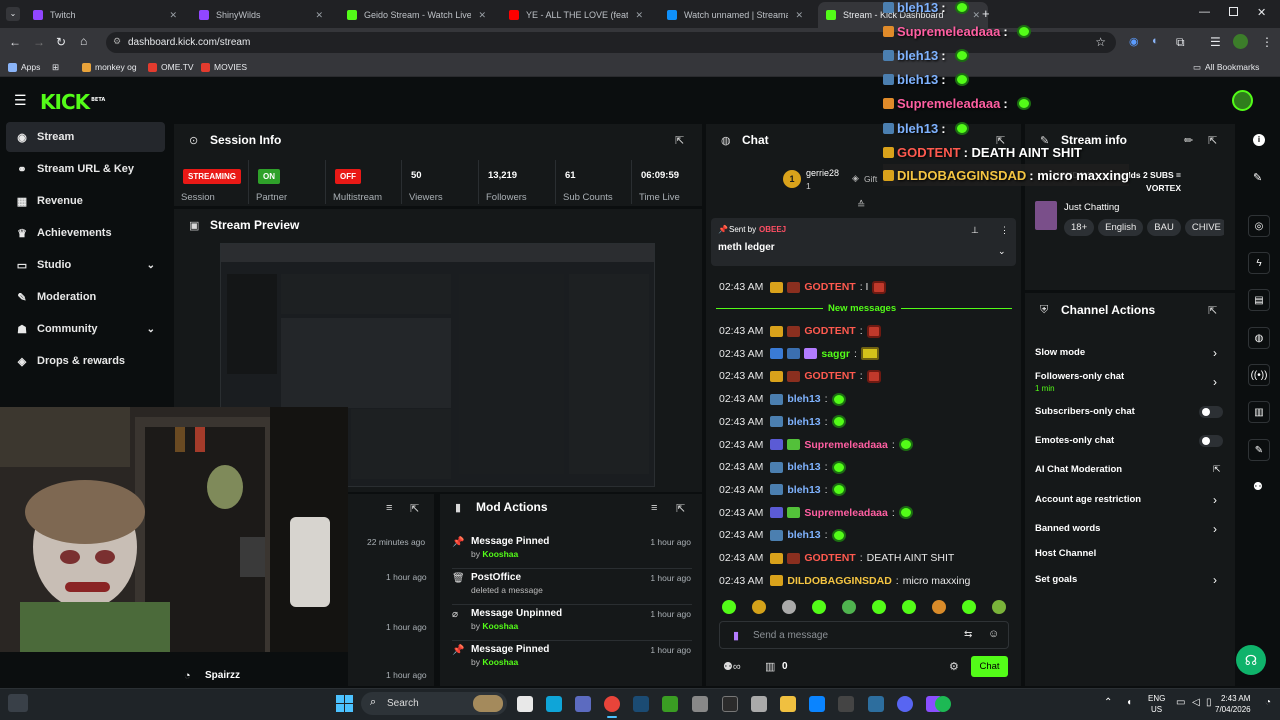 The height and width of the screenshot is (720, 1280). What do you see at coordinates (117, 41) in the screenshot?
I see `site-info-icon: ⚙` at bounding box center [117, 41].